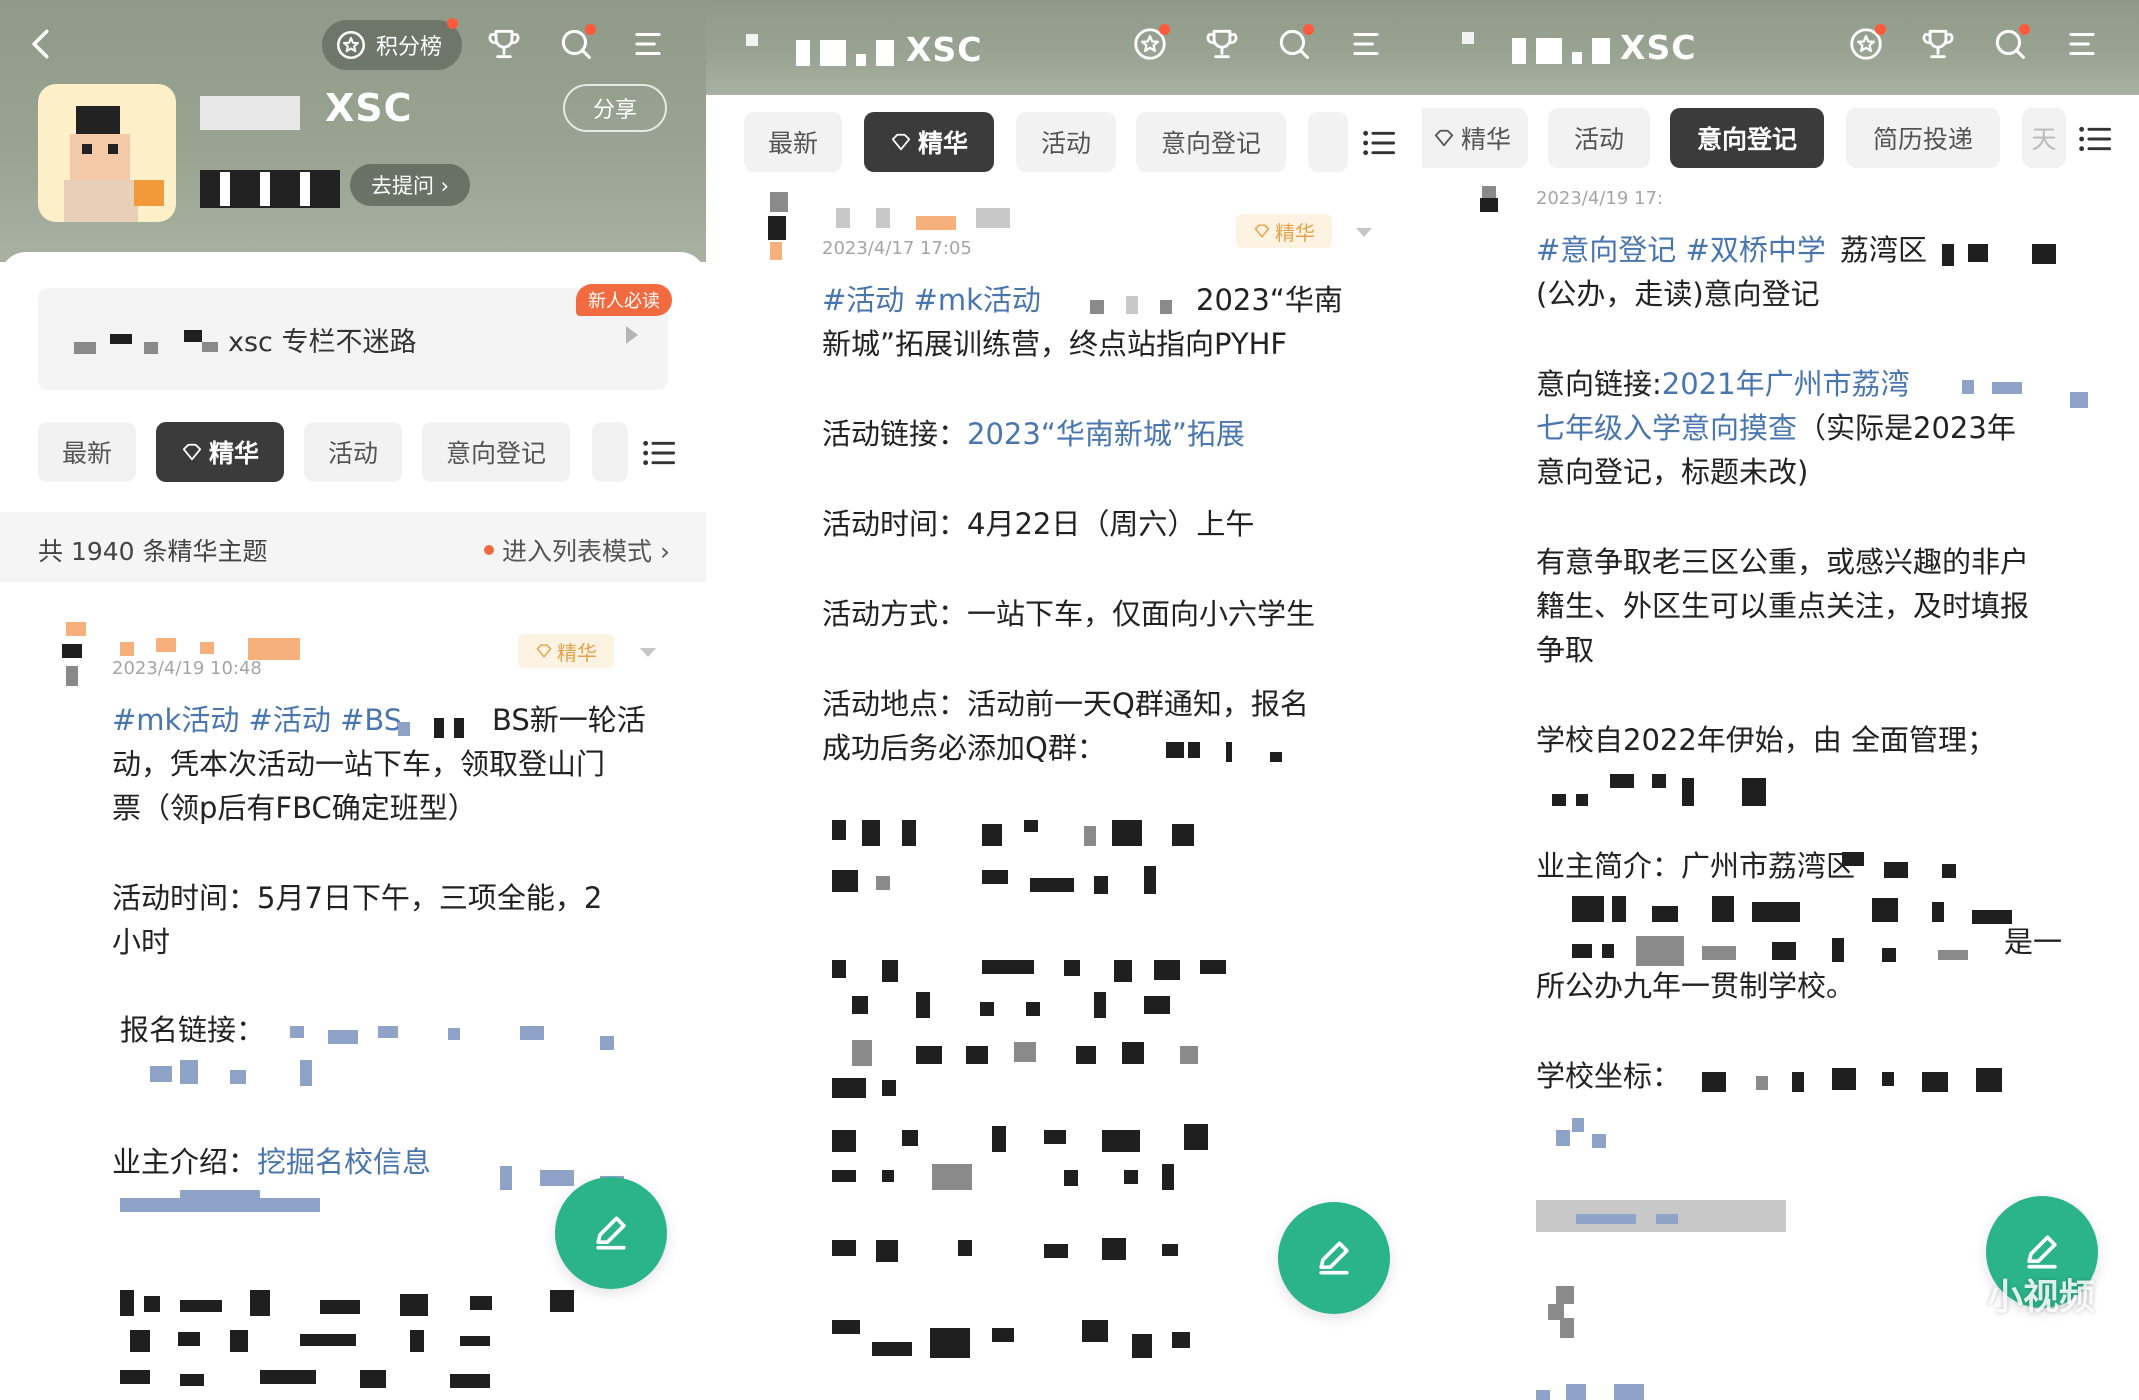 The width and height of the screenshot is (2139, 1400). I want to click on post-time: 2023/4/17 17:05, so click(897, 248).